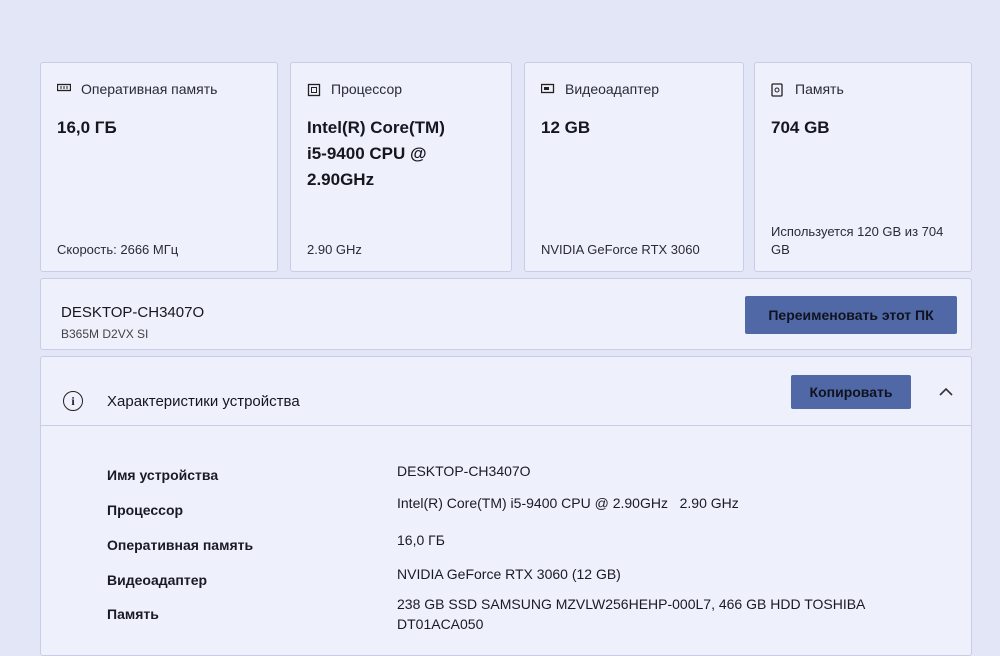 The height and width of the screenshot is (656, 1000). I want to click on ram-card-value: 16,0 ГБ, so click(87, 127).